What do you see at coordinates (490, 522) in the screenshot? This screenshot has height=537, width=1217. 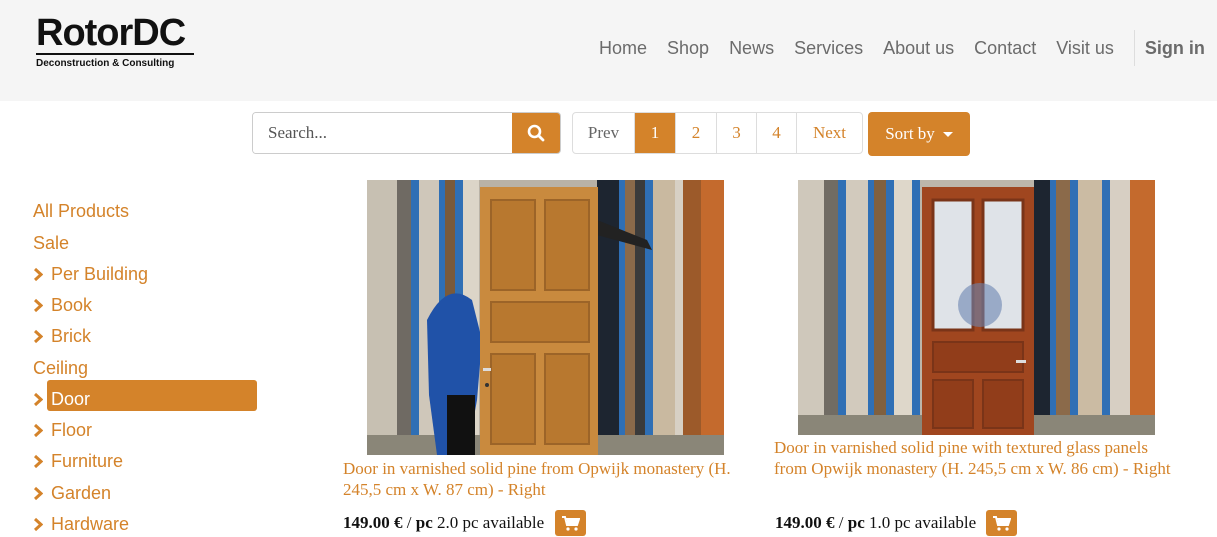 I see `product-availability: 2.0 pc available` at bounding box center [490, 522].